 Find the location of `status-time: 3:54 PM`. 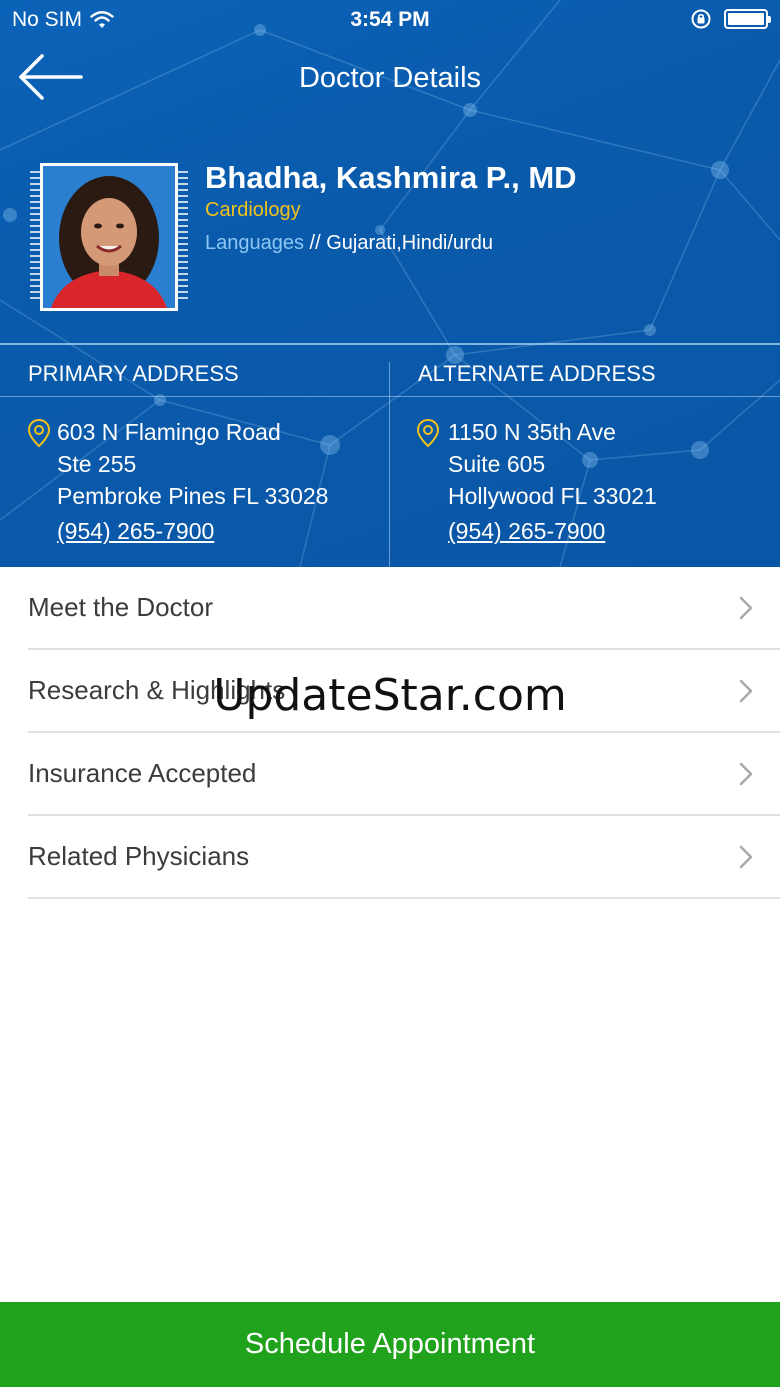

status-time: 3:54 PM is located at coordinates (390, 19).